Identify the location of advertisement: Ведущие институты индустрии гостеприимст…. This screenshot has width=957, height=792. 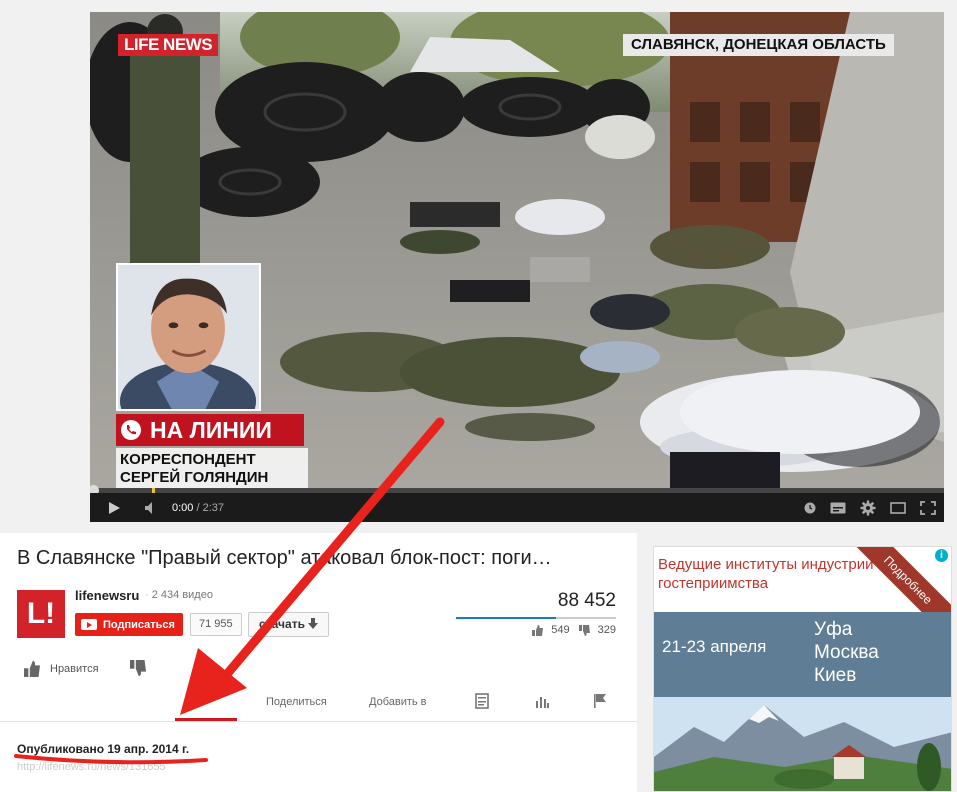
(802, 669).